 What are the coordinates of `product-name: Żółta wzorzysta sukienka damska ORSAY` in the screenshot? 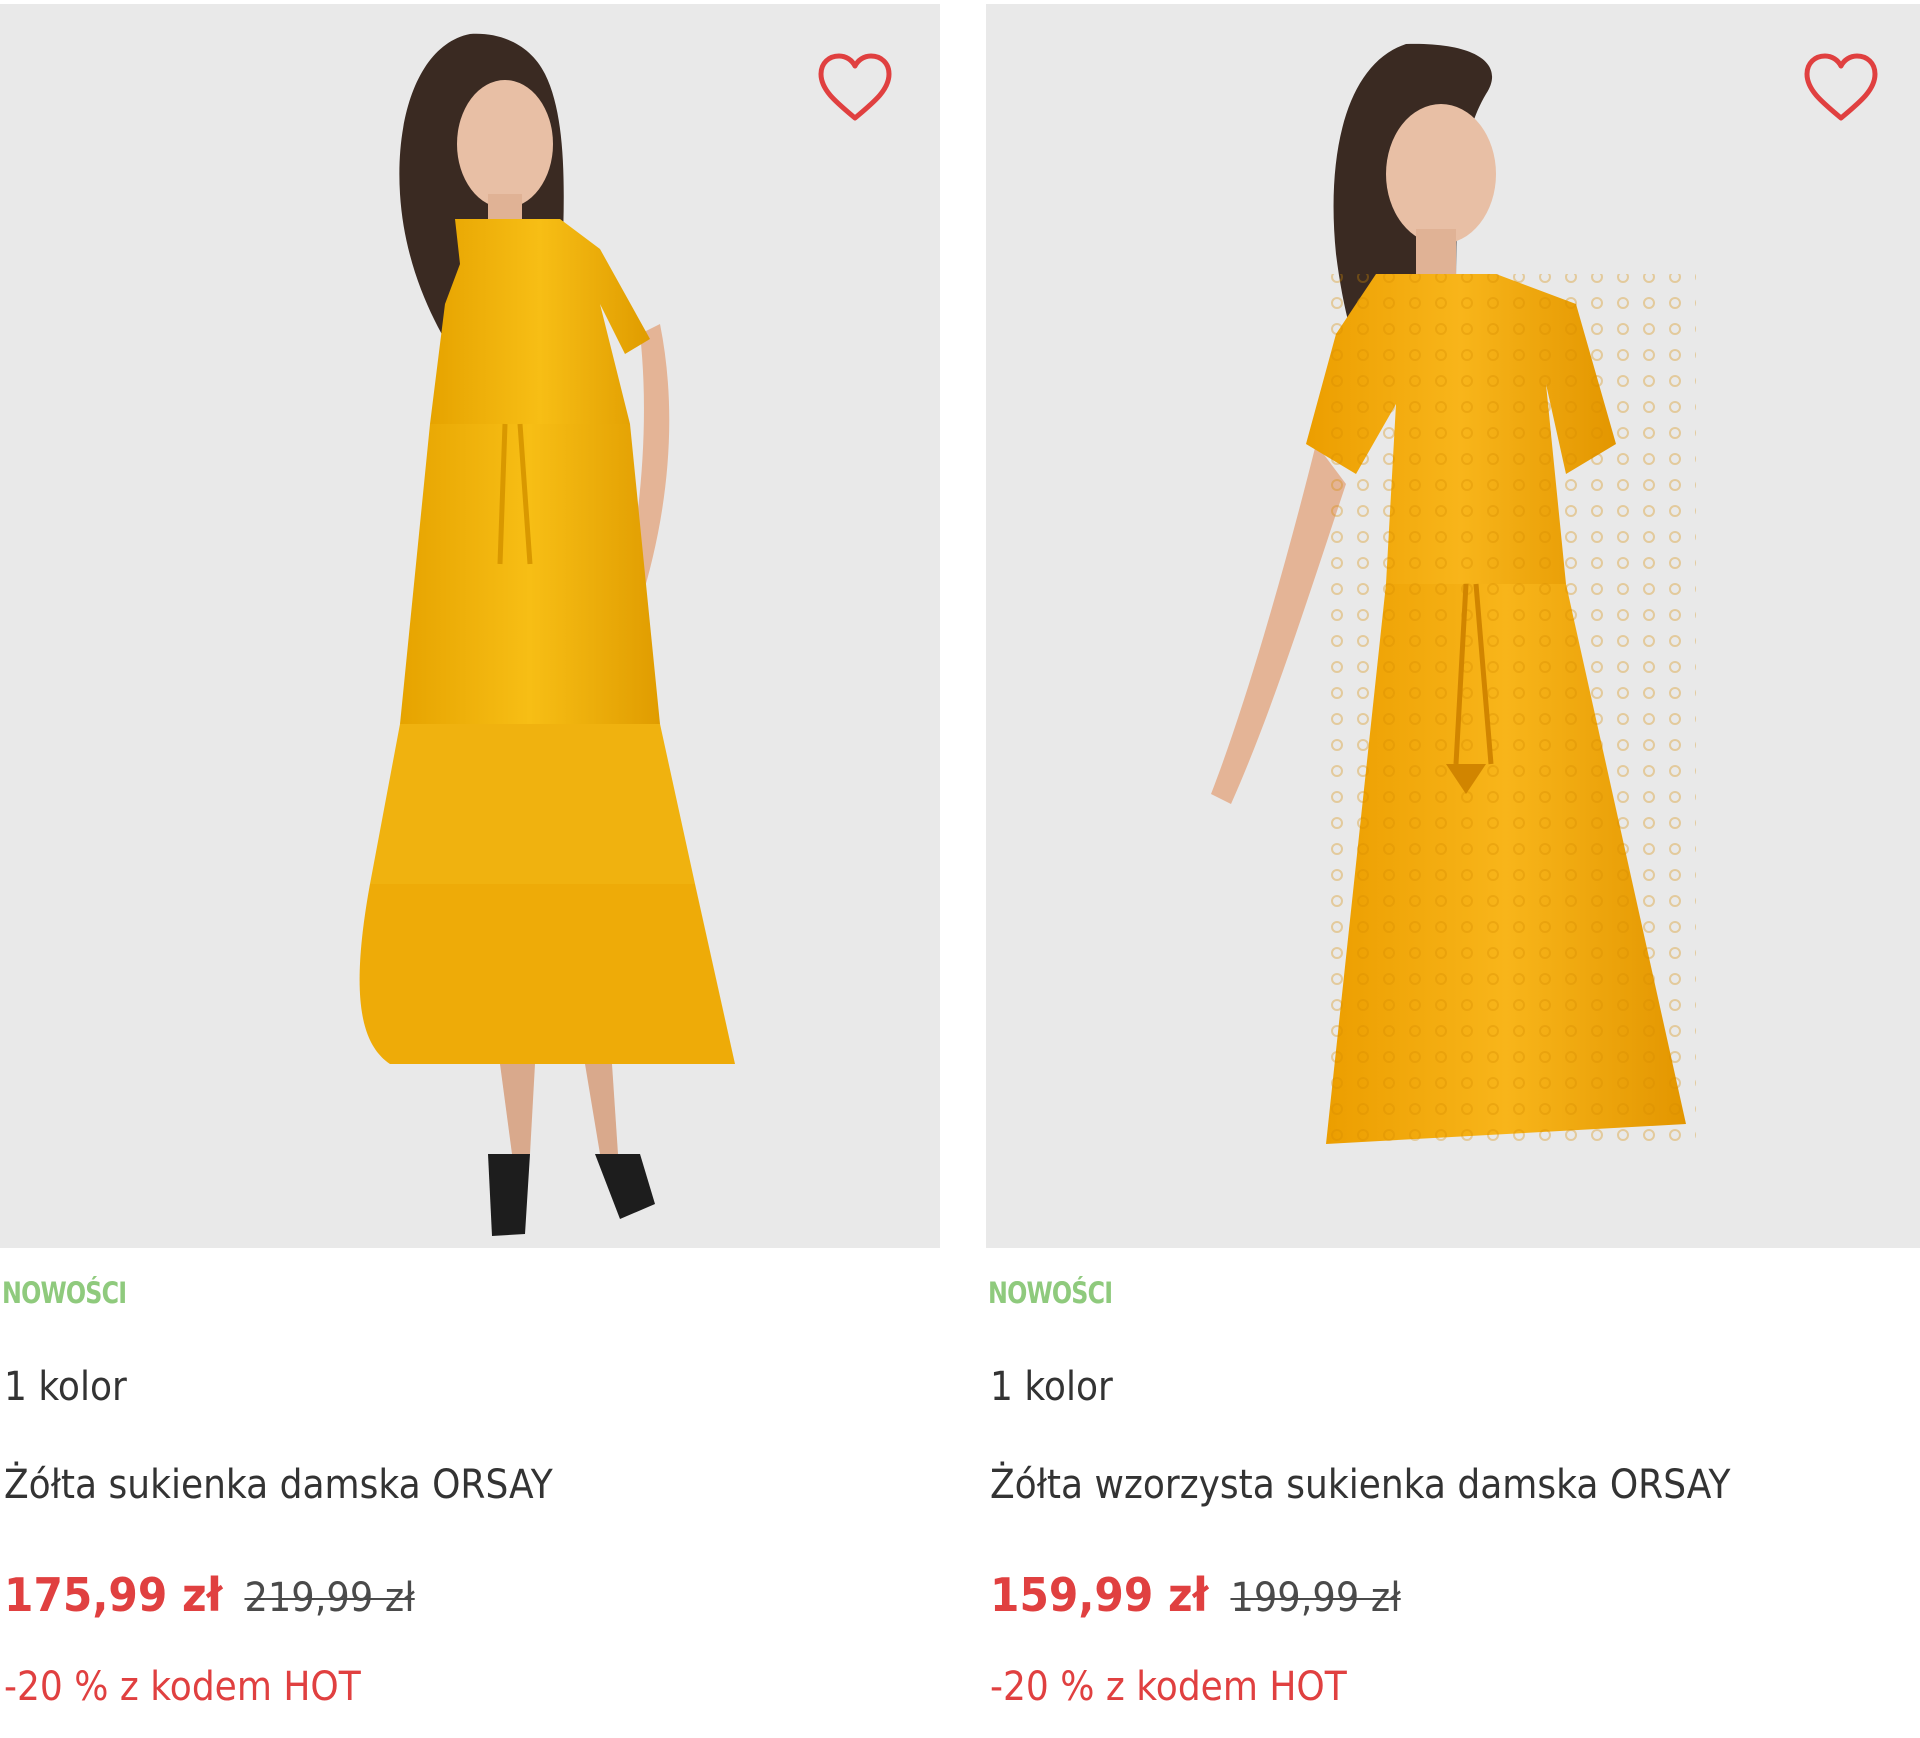 It's located at (1360, 1485).